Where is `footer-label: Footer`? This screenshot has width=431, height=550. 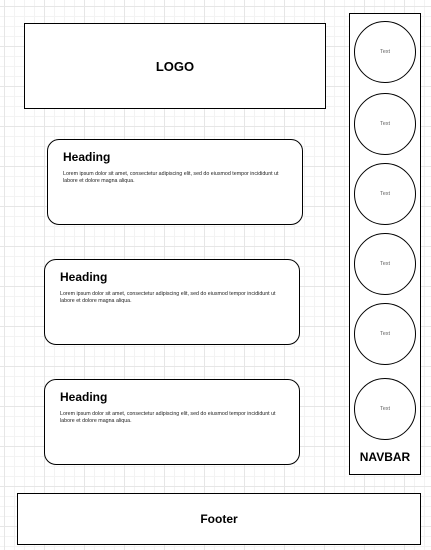 footer-label: Footer is located at coordinates (219, 519).